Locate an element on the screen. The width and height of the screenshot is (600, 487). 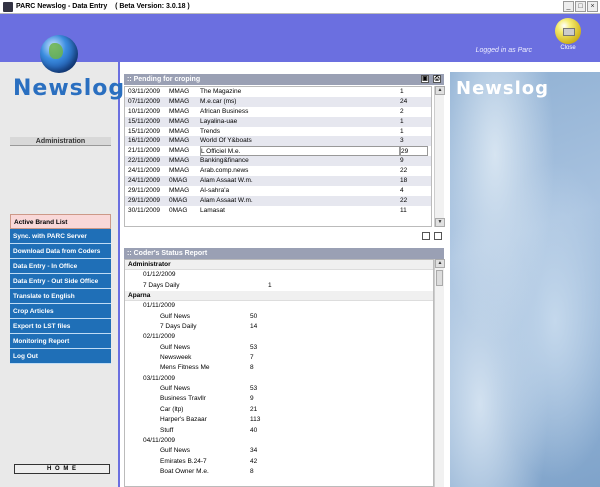
count-cell: 24 is located at coordinates (404, 101).